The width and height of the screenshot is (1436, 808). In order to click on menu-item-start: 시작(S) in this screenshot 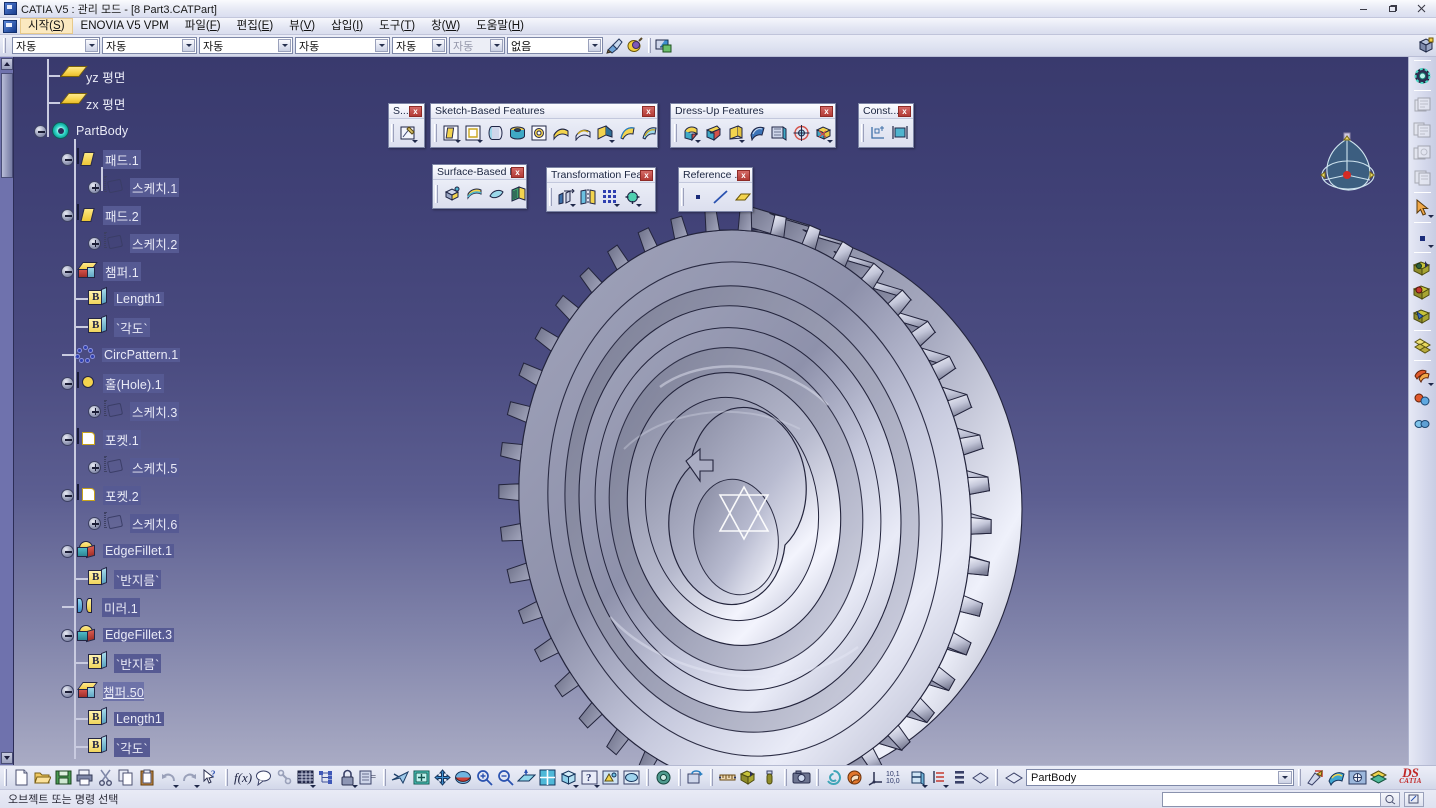, I will do `click(46, 26)`.